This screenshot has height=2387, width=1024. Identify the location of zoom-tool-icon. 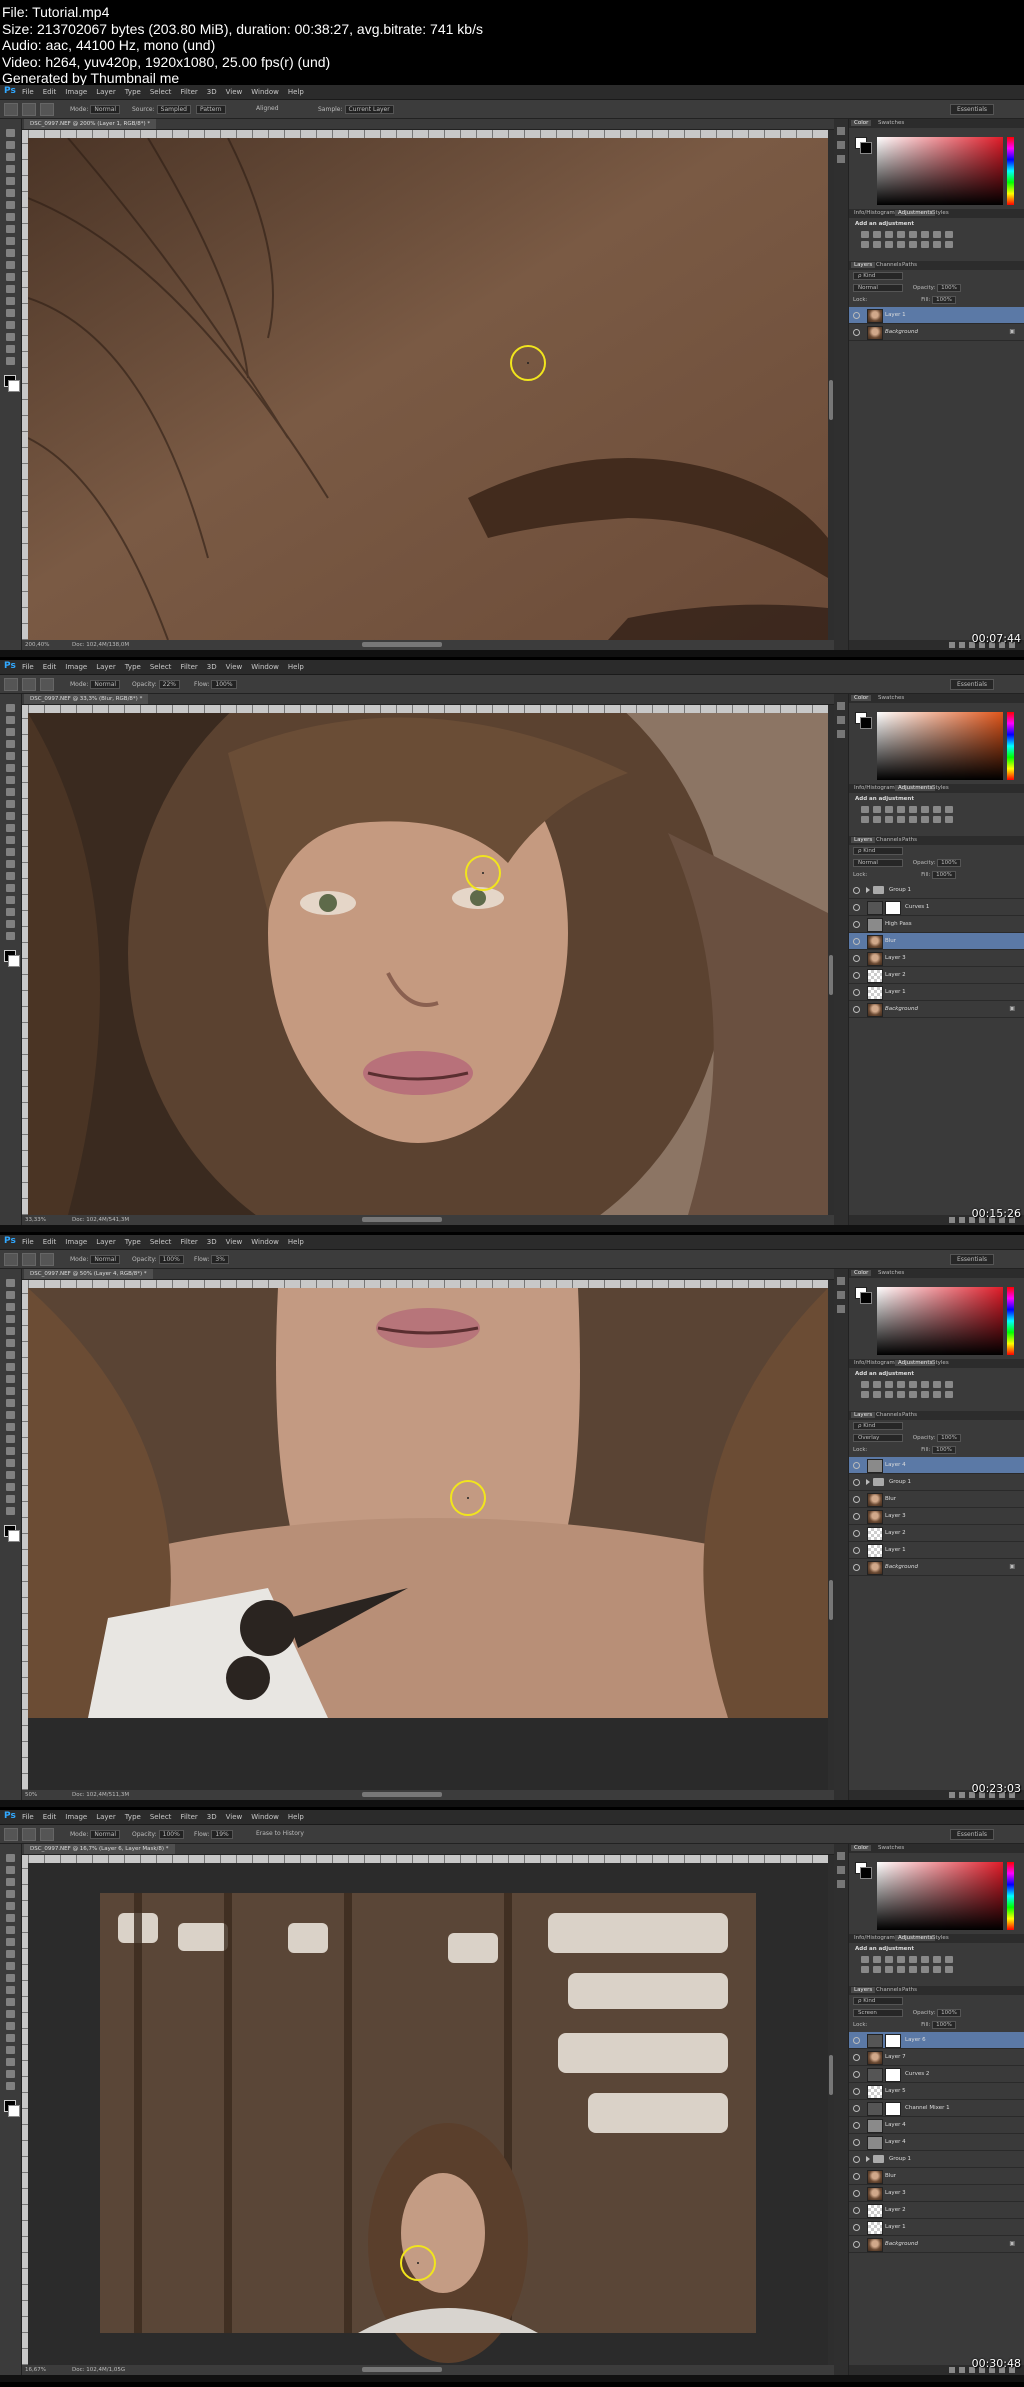
(10, 936).